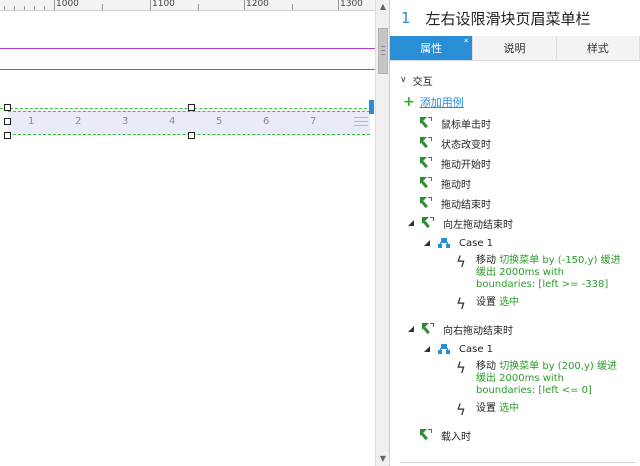 The image size is (640, 466). Describe the element at coordinates (486, 260) in the screenshot. I see `action-verb: 移动` at that location.